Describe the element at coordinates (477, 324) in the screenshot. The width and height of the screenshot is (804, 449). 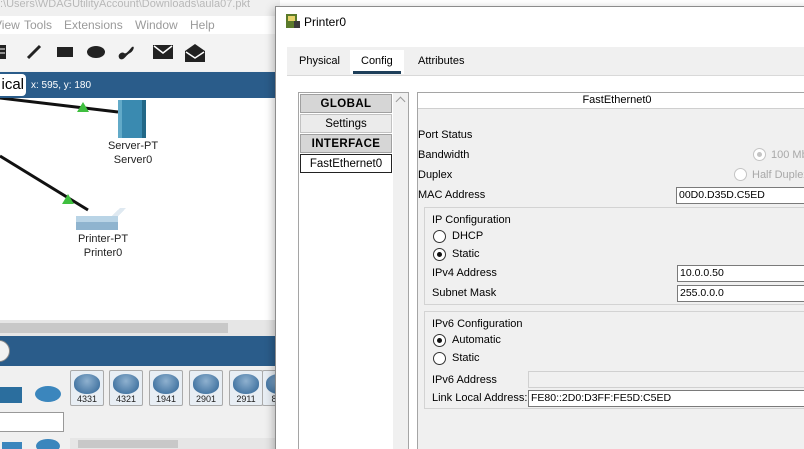
I see `ipv6-config-title: IPv6 Configuration` at that location.